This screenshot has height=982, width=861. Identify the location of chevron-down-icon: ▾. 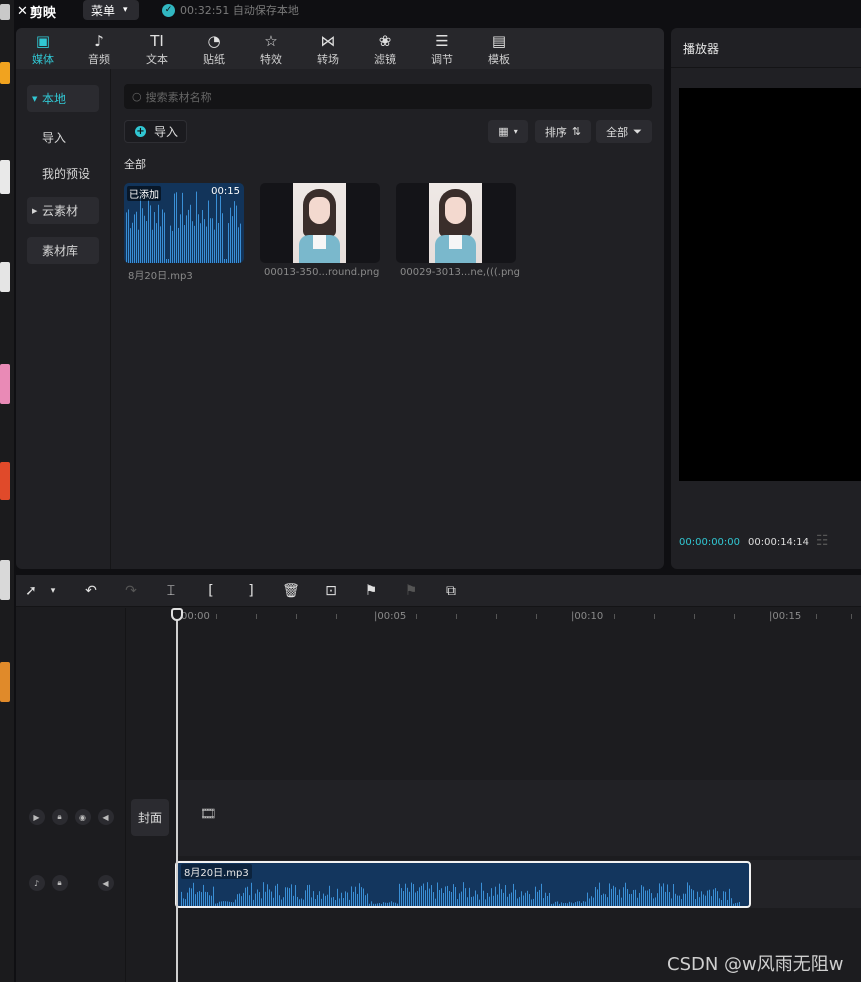
(53, 591).